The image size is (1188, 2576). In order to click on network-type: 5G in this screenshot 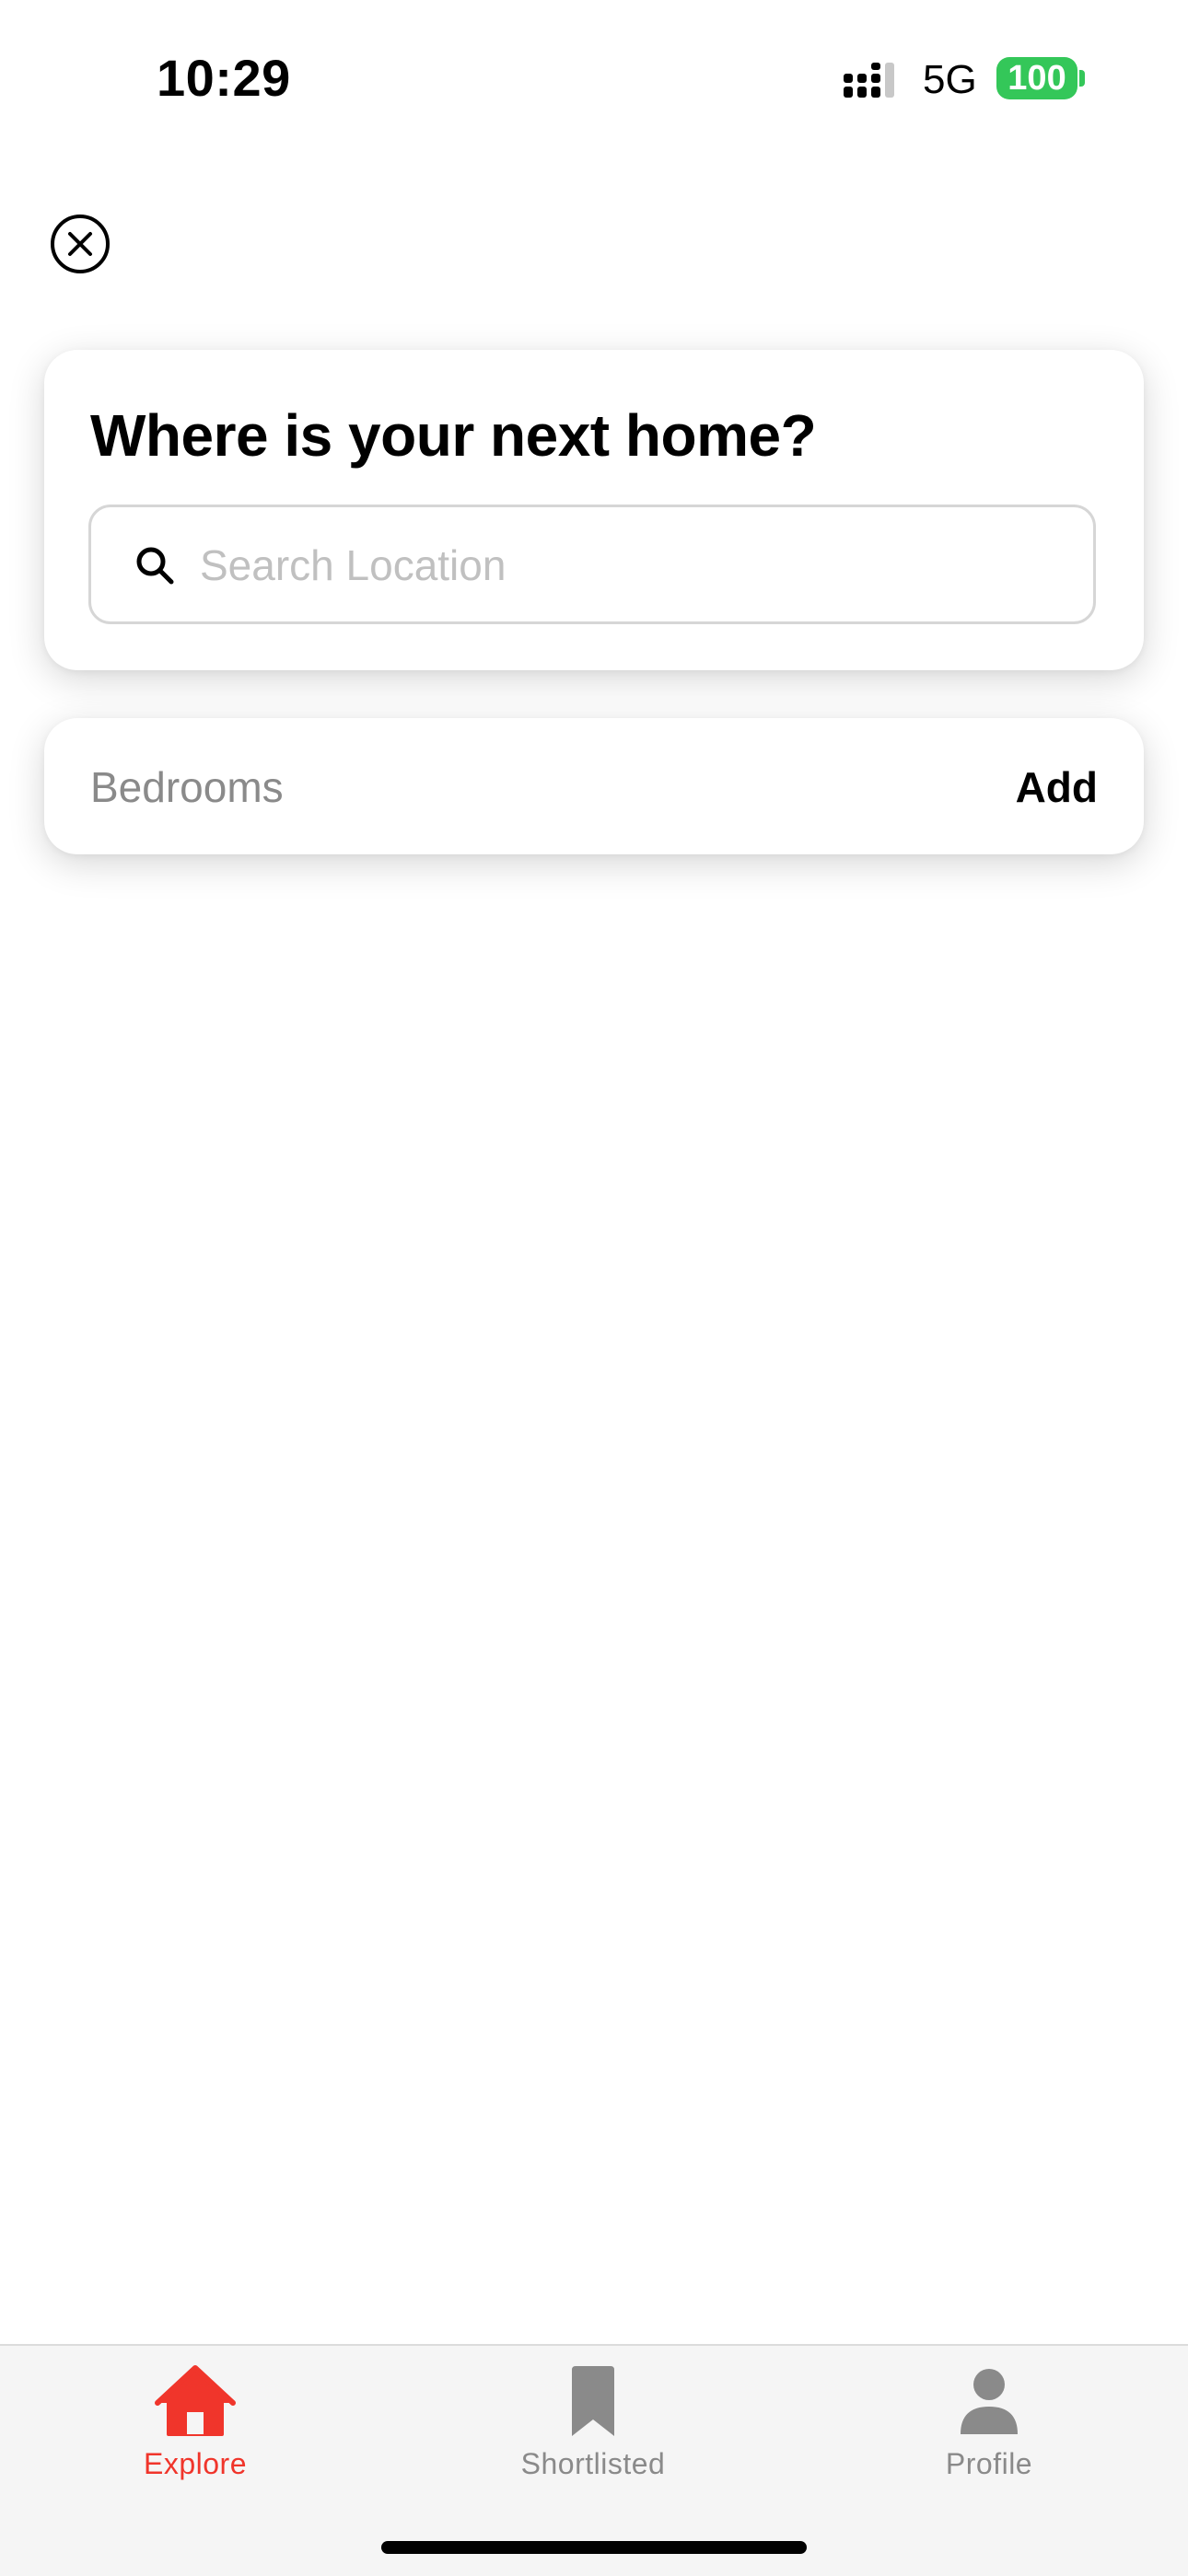, I will do `click(950, 79)`.